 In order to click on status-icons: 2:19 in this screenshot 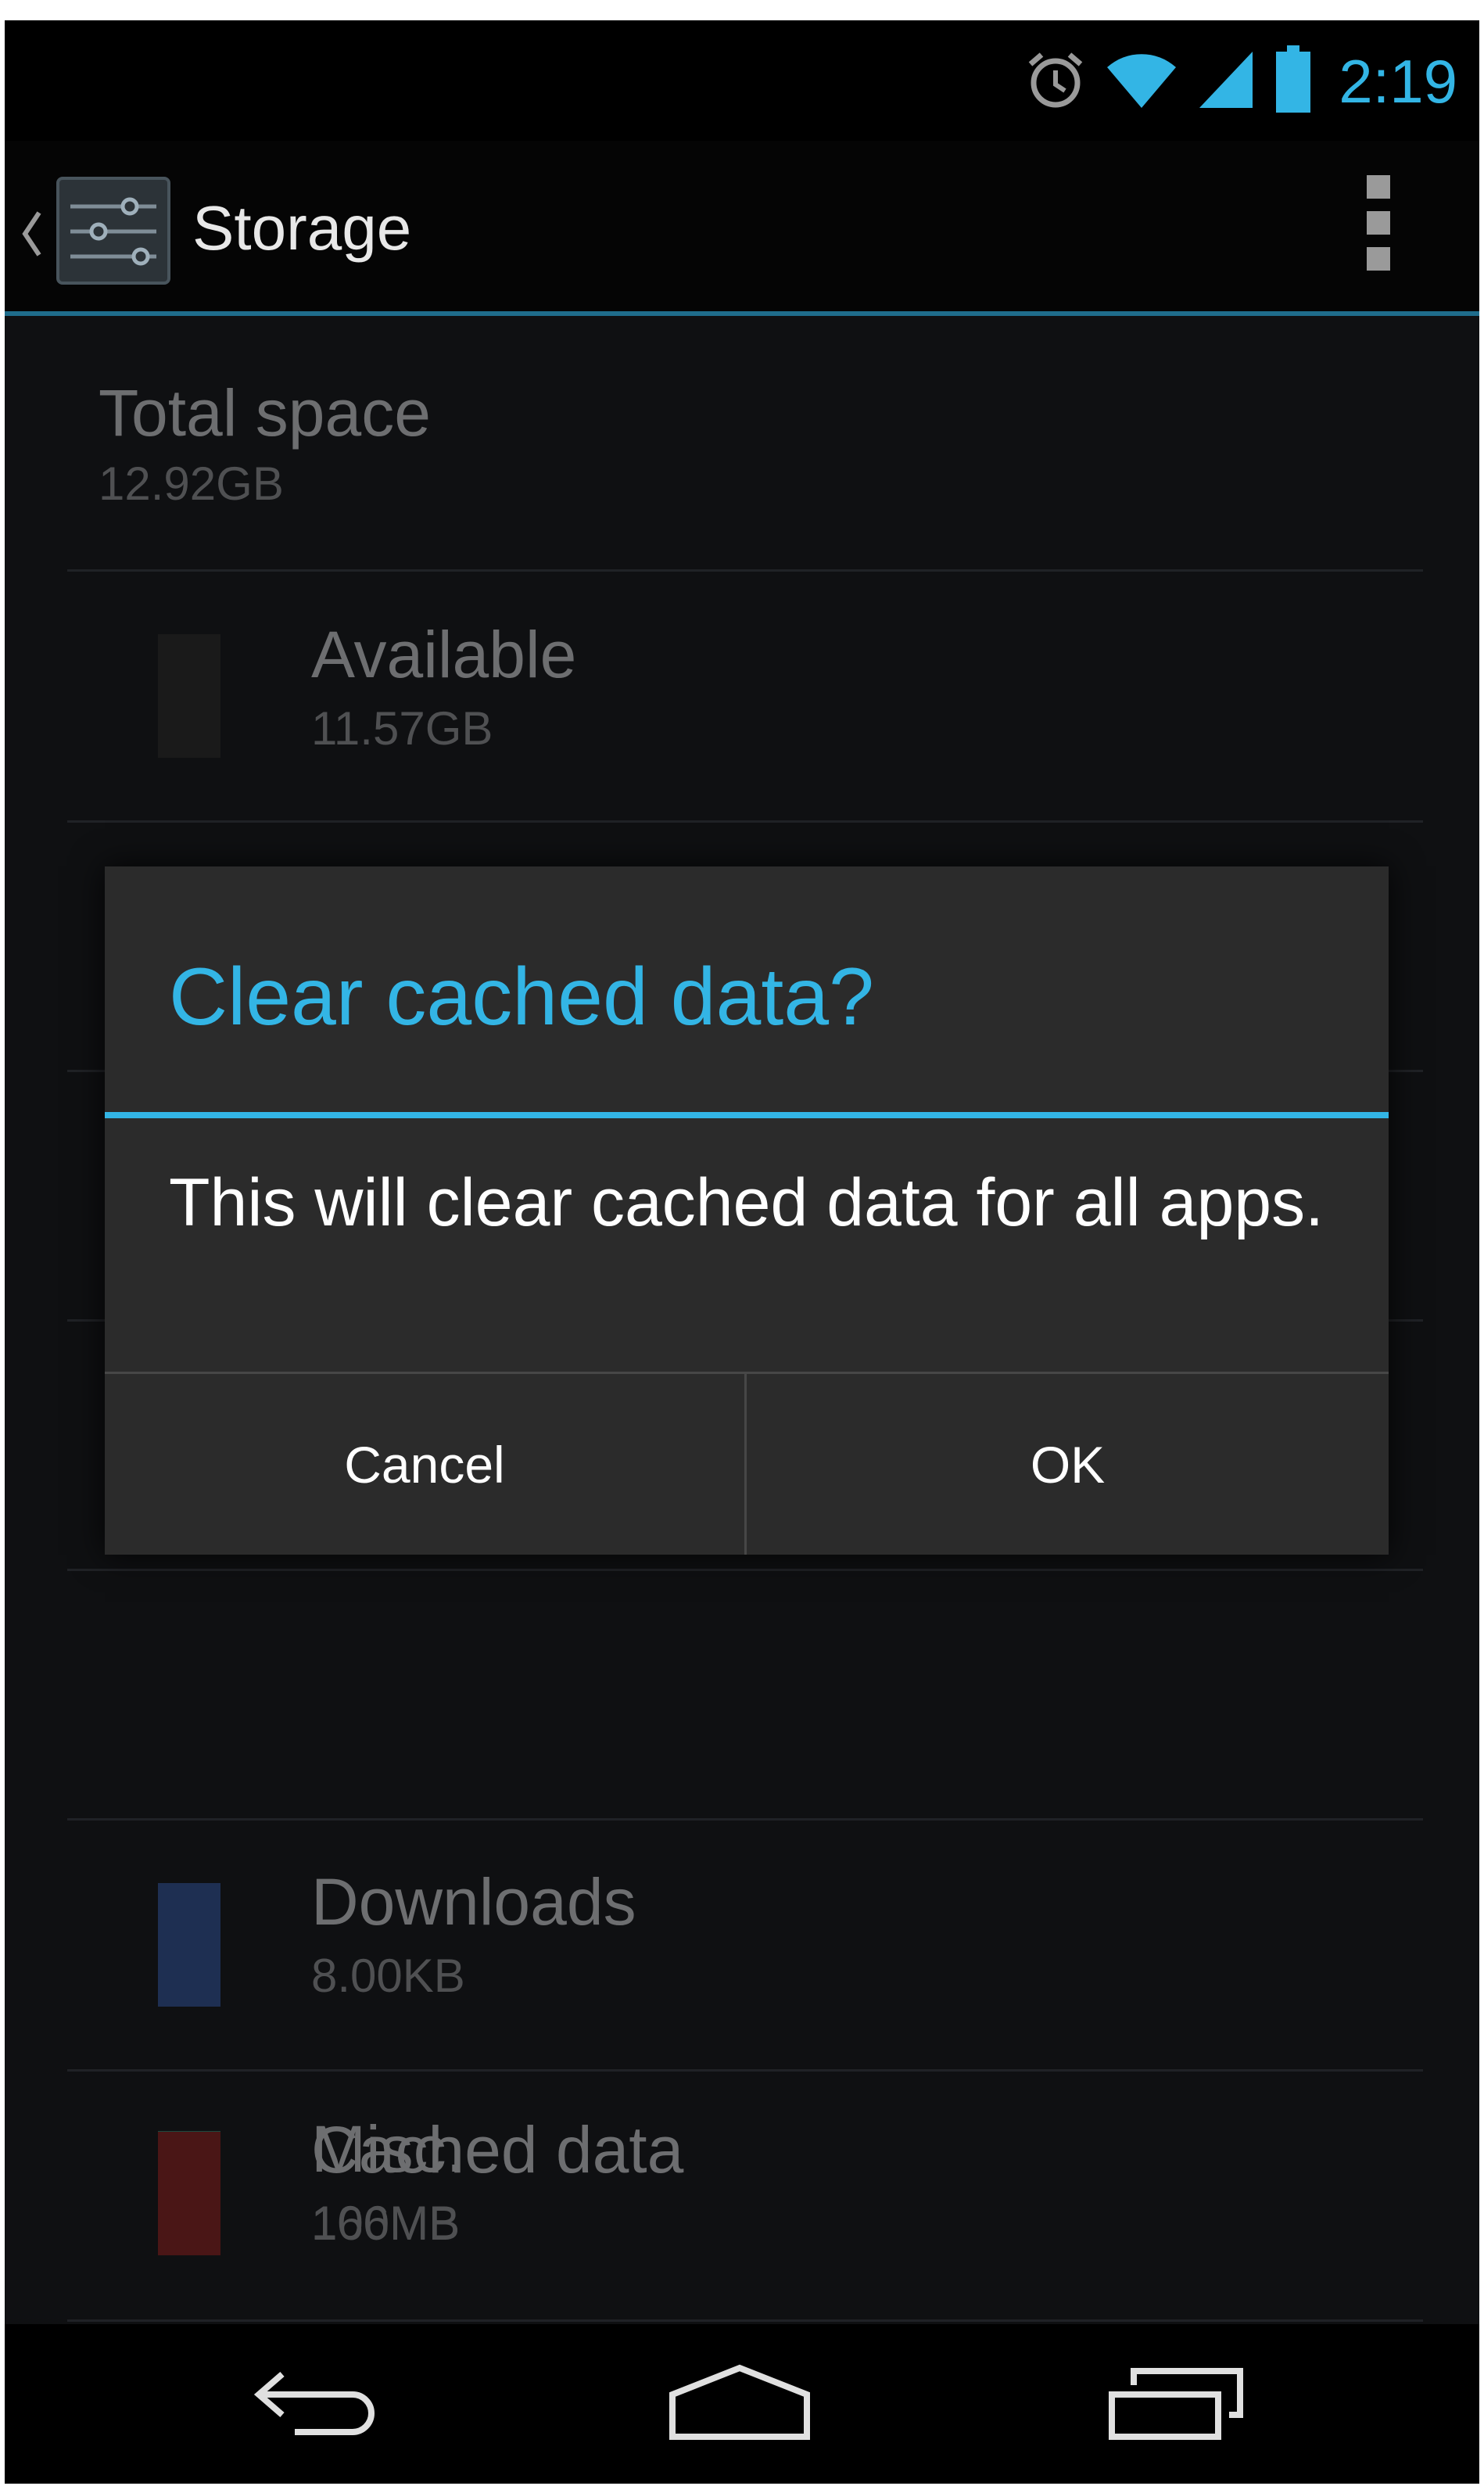, I will do `click(1240, 81)`.